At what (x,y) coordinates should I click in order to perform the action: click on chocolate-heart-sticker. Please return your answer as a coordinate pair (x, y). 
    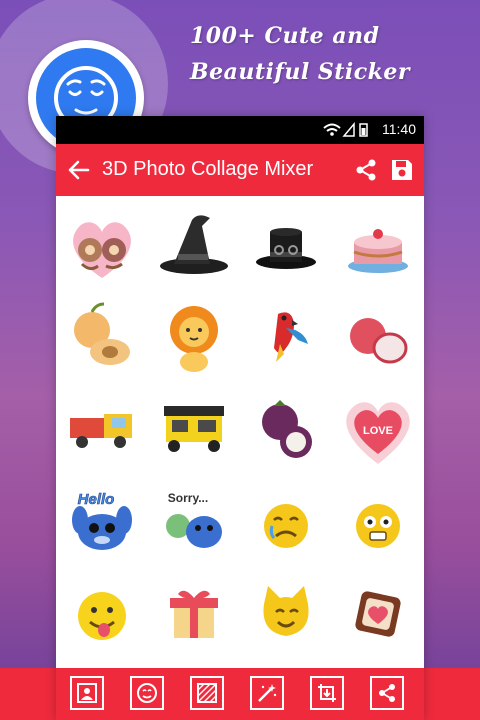
    Looking at the image, I should click on (378, 614).